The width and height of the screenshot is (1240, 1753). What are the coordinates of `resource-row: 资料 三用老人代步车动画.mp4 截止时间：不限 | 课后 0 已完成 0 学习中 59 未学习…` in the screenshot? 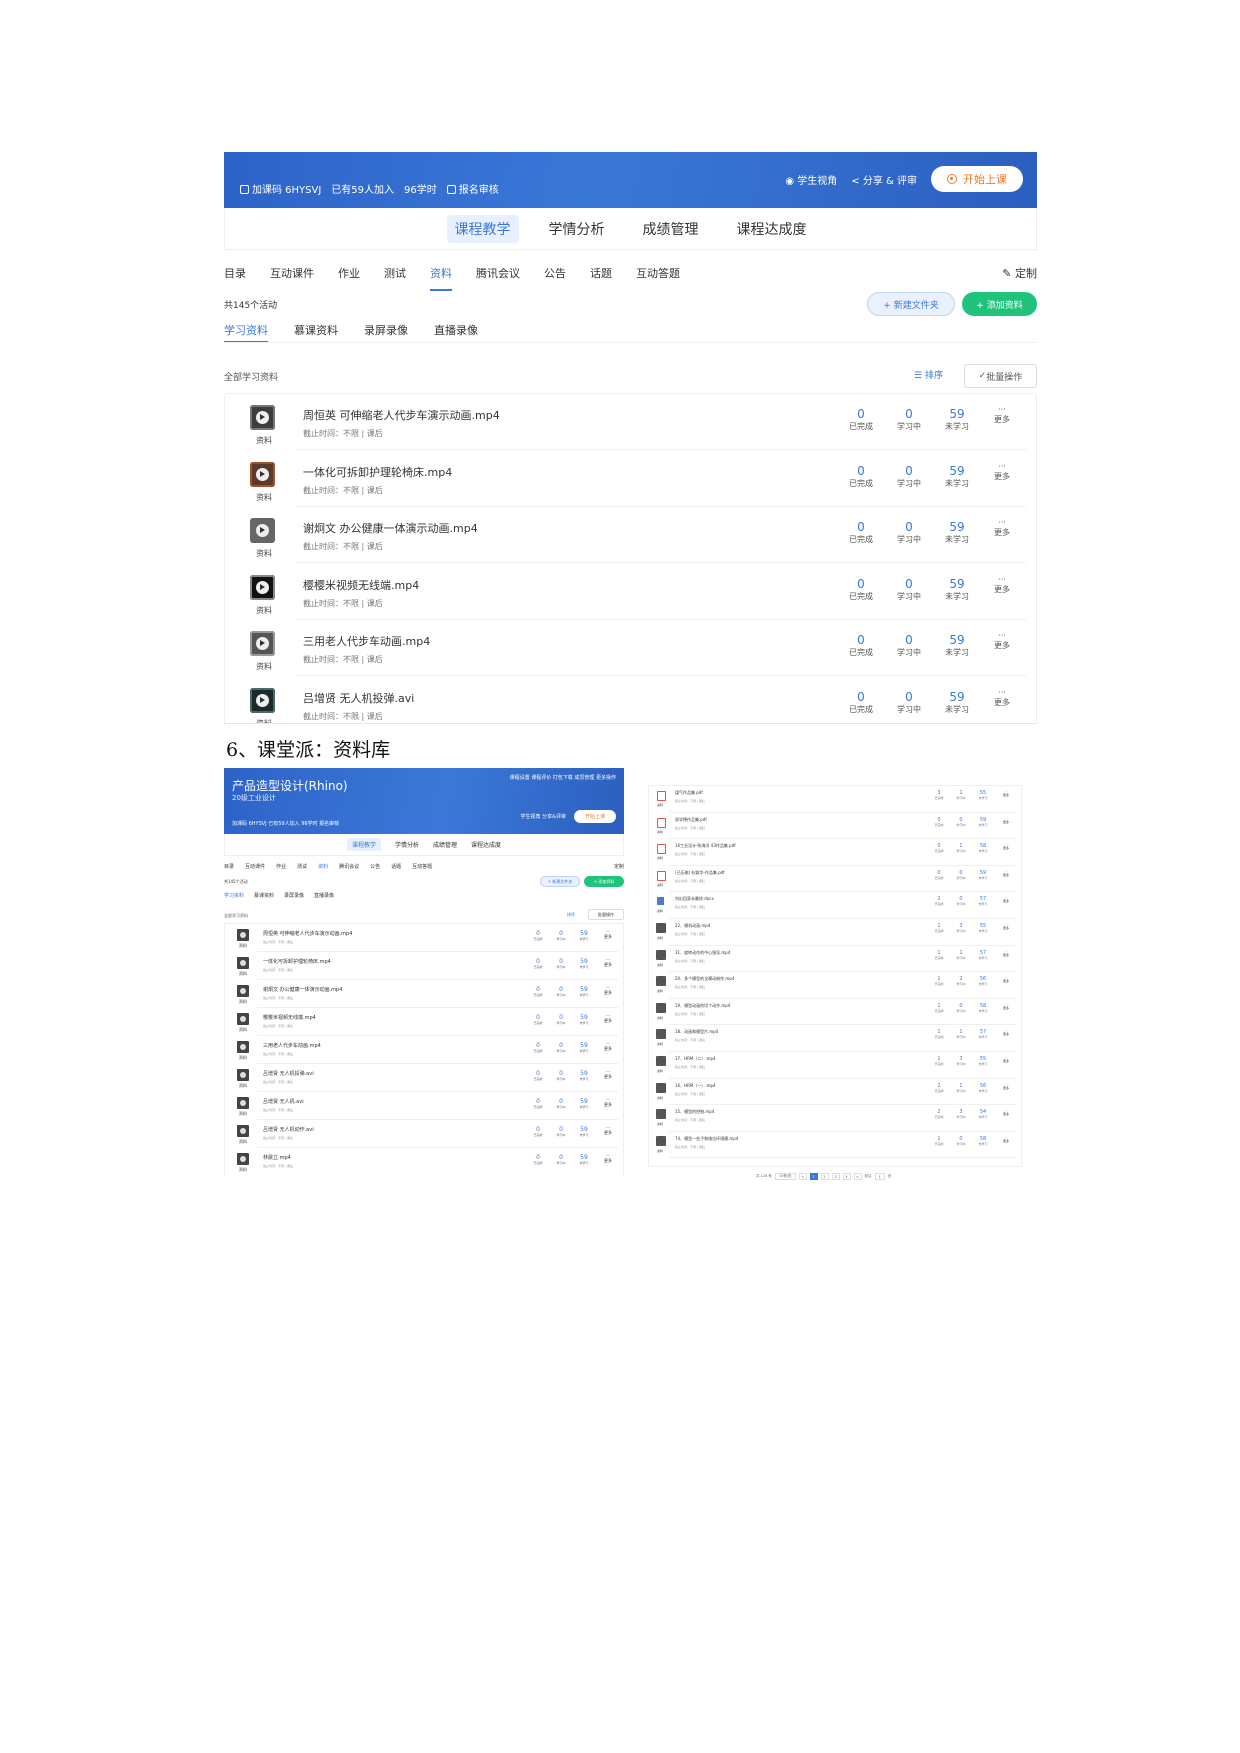 It's located at (630, 648).